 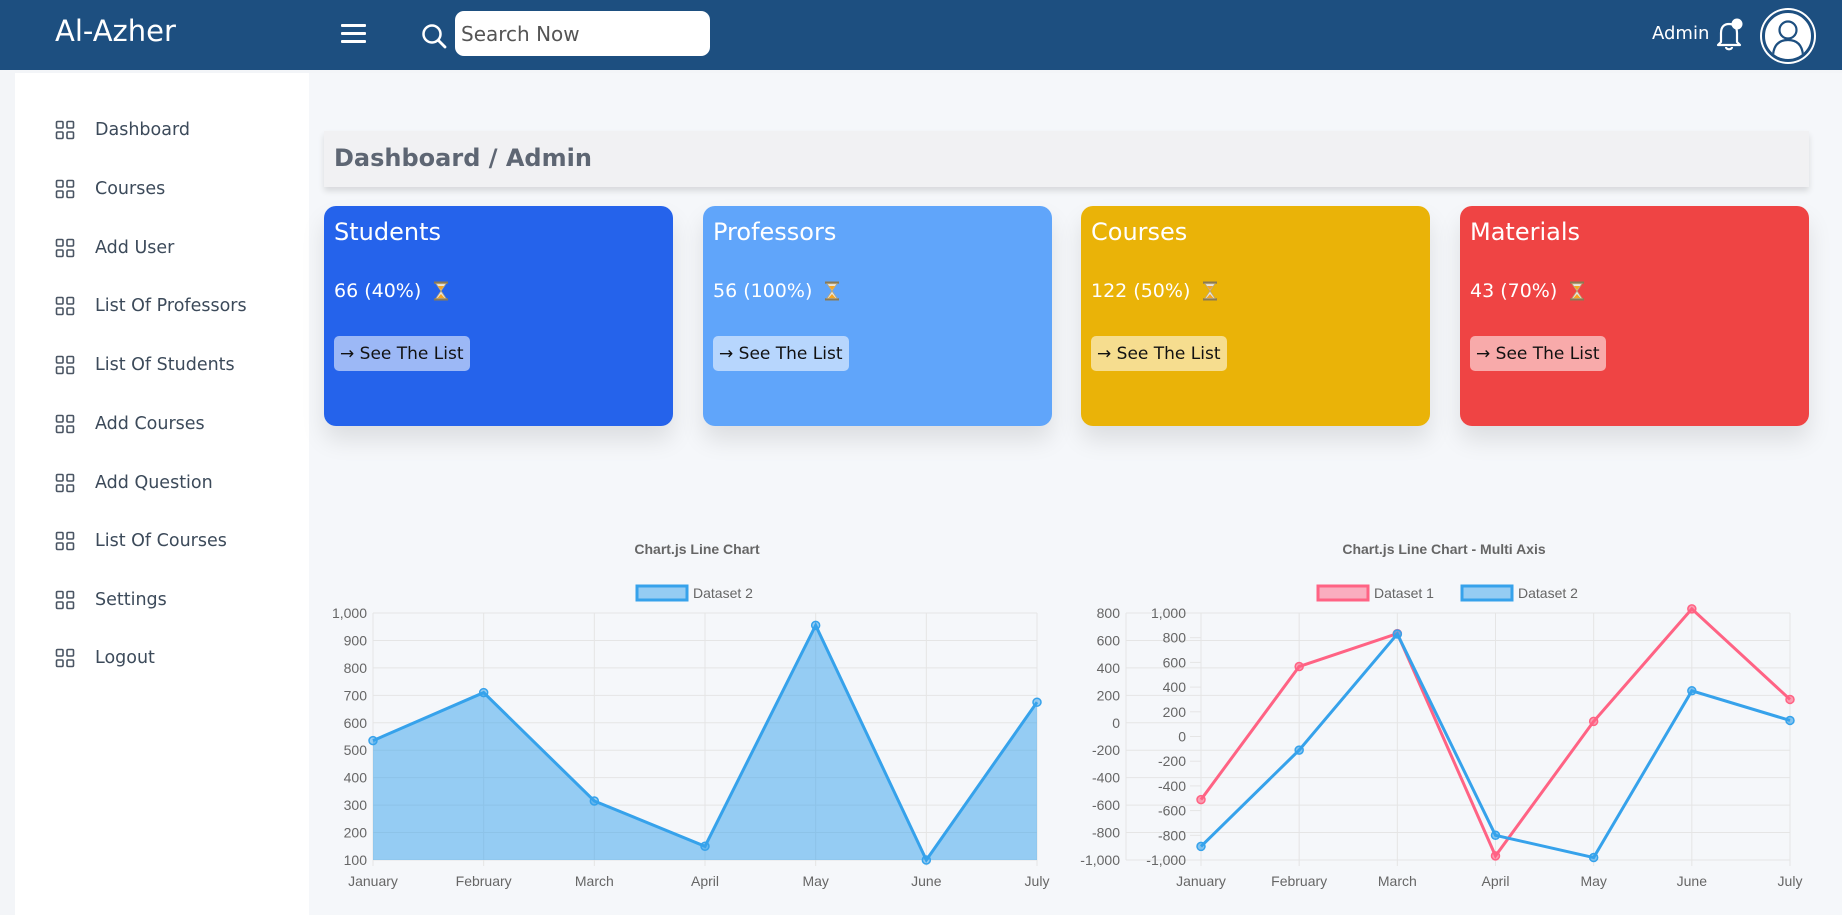 What do you see at coordinates (1172, 835) in the screenshot?
I see `y-right-tick-label: -800` at bounding box center [1172, 835].